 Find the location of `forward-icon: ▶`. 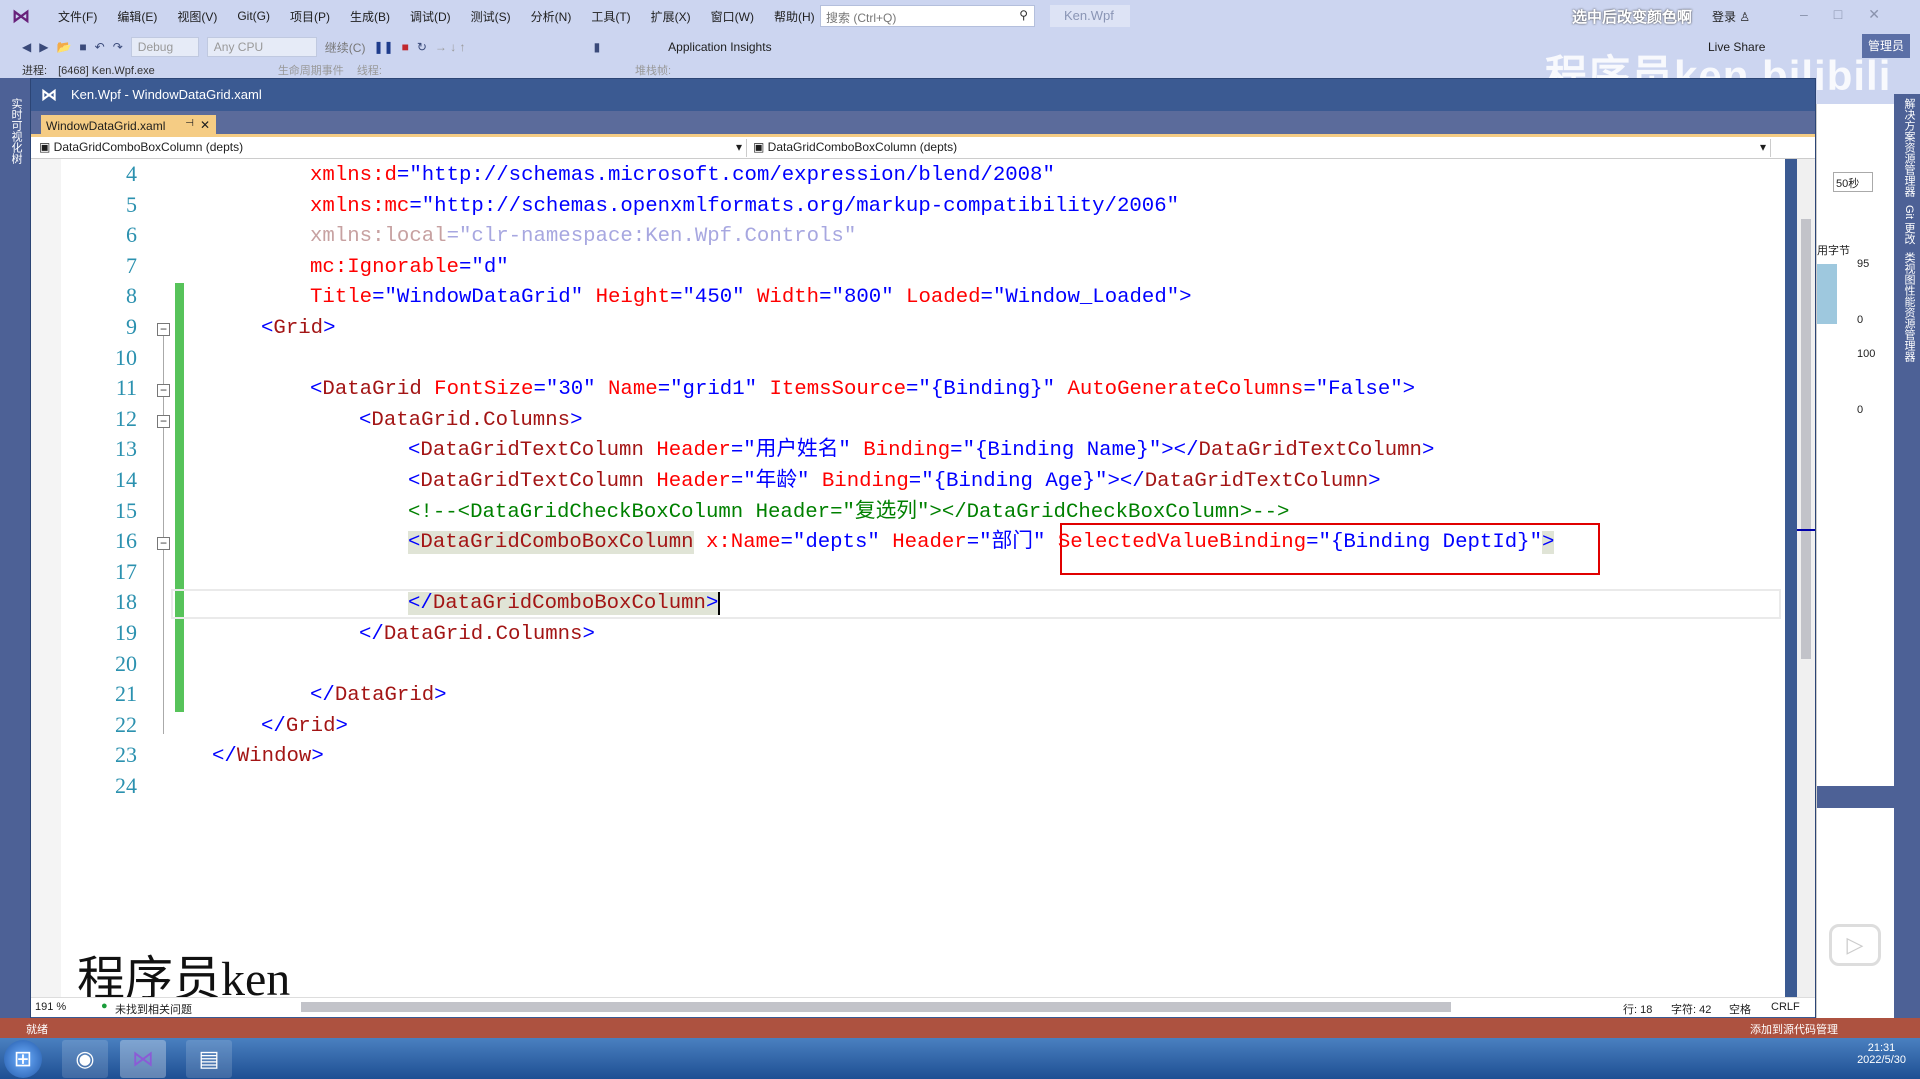

forward-icon: ▶ is located at coordinates (43, 47).